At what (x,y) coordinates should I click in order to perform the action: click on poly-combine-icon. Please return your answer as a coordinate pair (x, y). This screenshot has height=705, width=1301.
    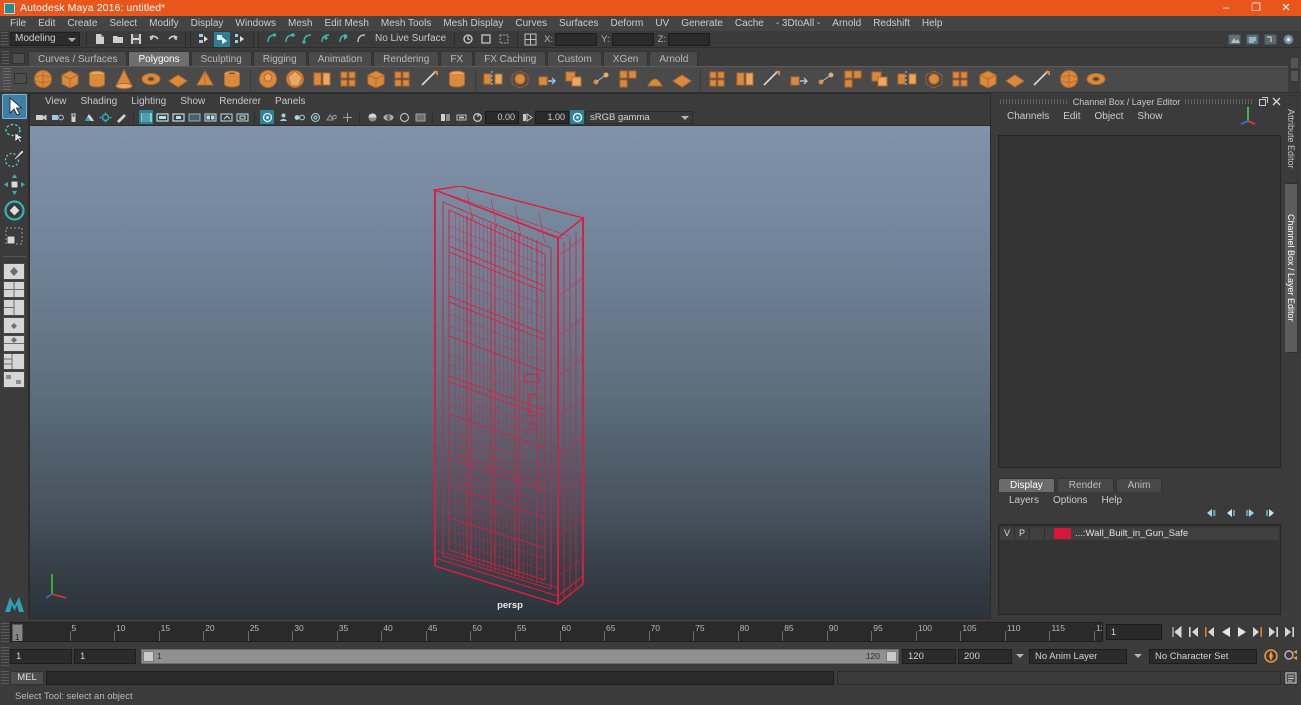
    Looking at the image, I should click on (322, 79).